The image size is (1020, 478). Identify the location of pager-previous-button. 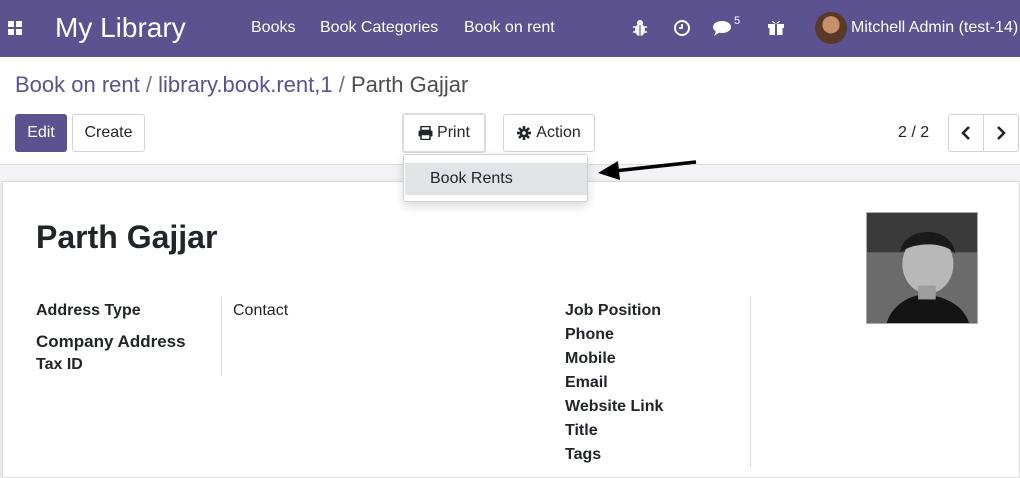
(966, 133).